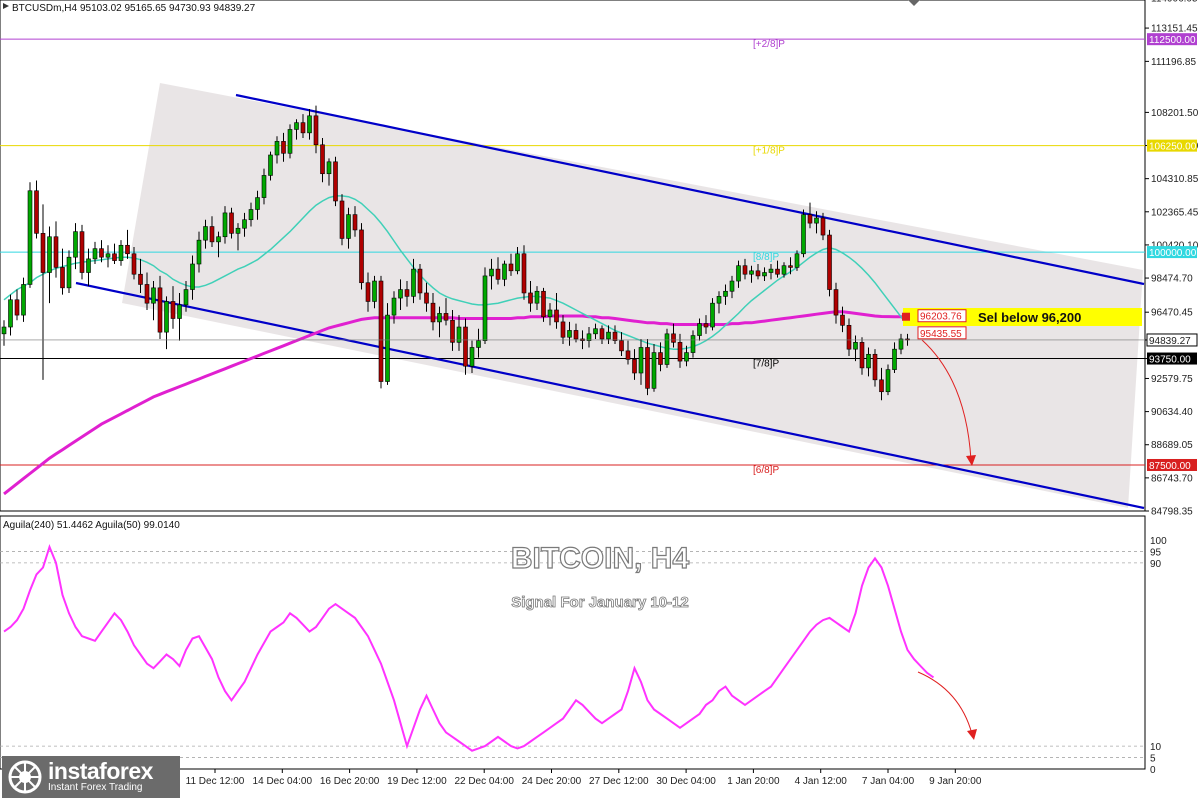  I want to click on murrey-label: [7/8]P, so click(766, 364).